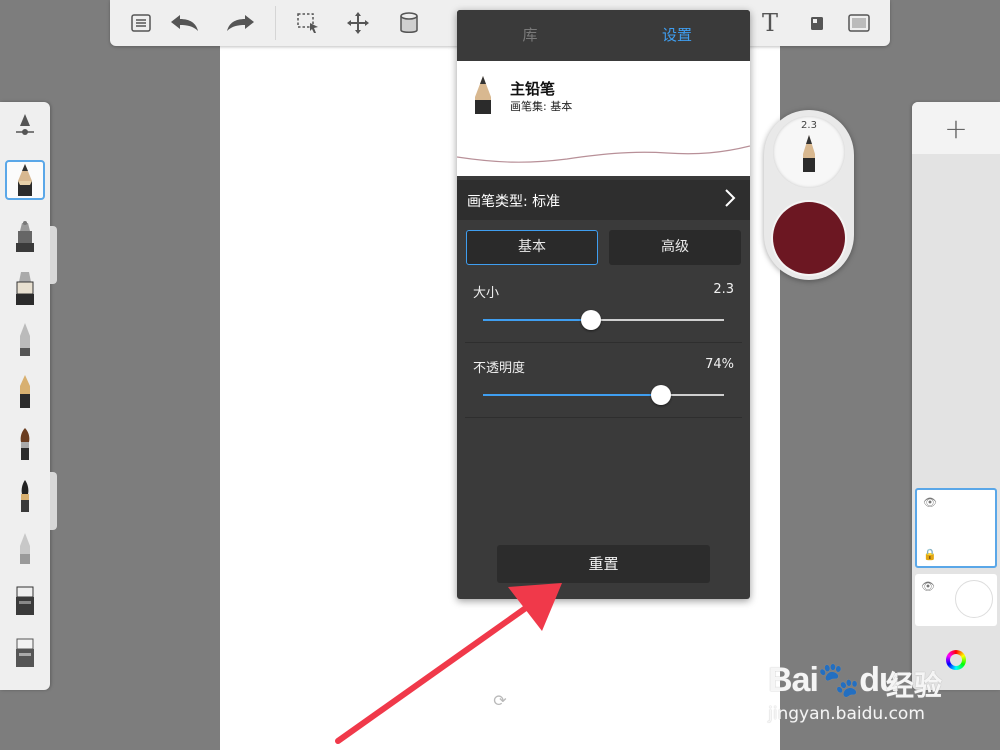  Describe the element at coordinates (25, 444) in the screenshot. I see `paintbrush-icon` at that location.